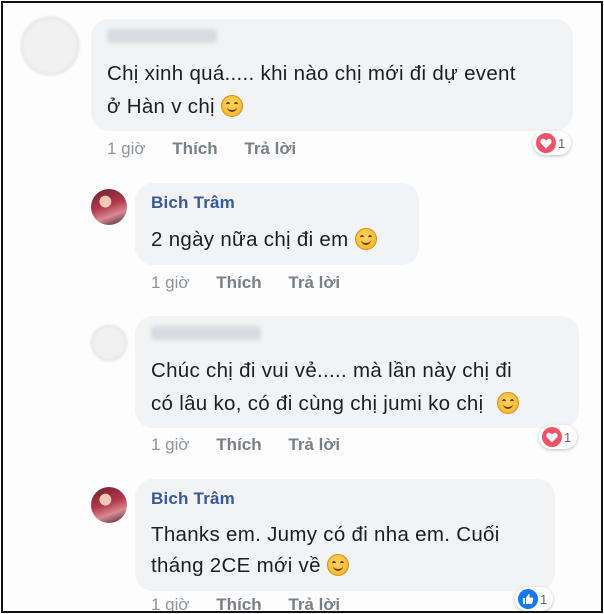 This screenshot has width=604, height=614. I want to click on comment-text-line: Thanks em. Jumy có đi nha em. Cuối, so click(325, 534).